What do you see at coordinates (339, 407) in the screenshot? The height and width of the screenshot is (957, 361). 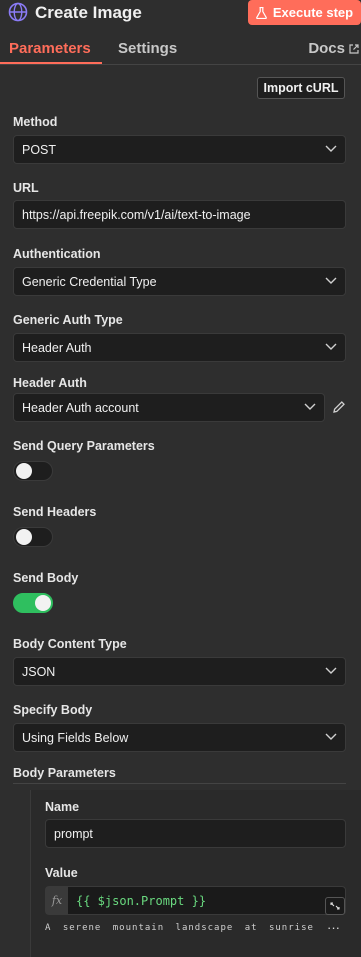 I see `pencil-icon` at bounding box center [339, 407].